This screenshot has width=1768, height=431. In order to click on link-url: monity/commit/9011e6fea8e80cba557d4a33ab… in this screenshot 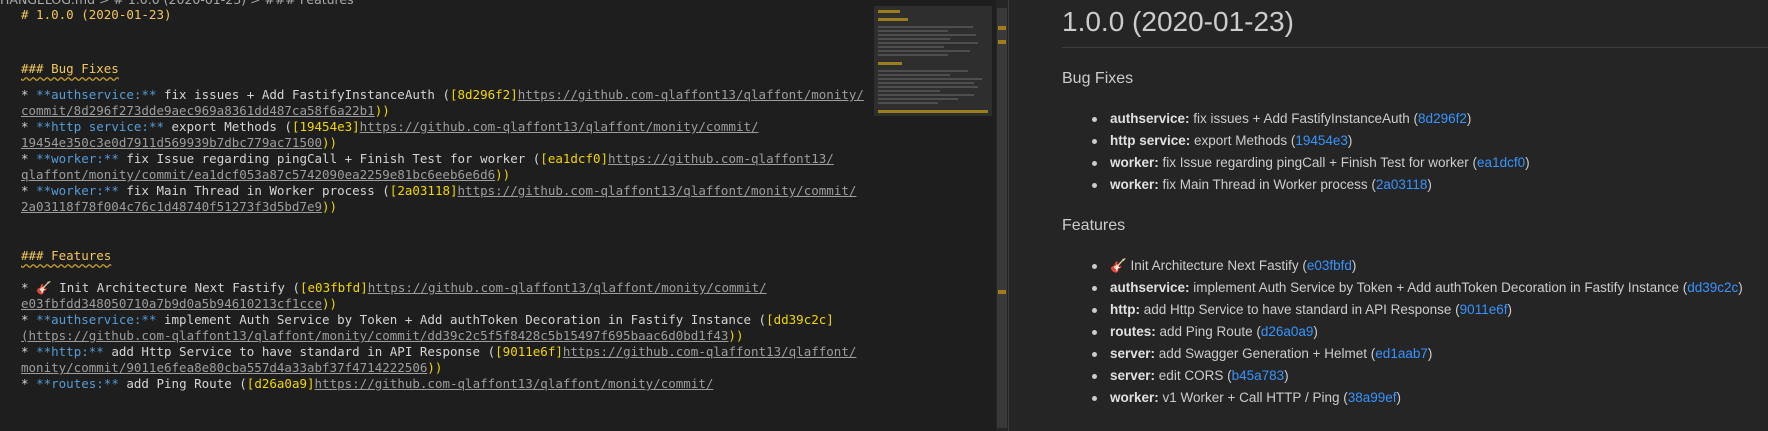, I will do `click(224, 367)`.